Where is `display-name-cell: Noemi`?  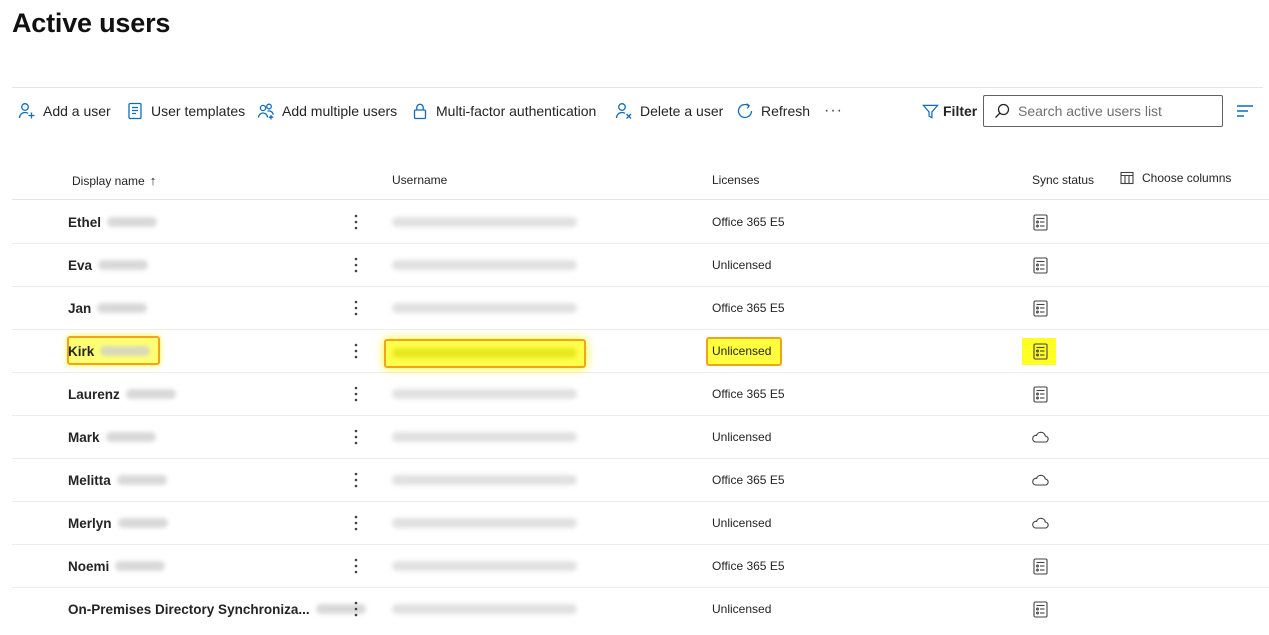
display-name-cell: Noemi is located at coordinates (117, 566).